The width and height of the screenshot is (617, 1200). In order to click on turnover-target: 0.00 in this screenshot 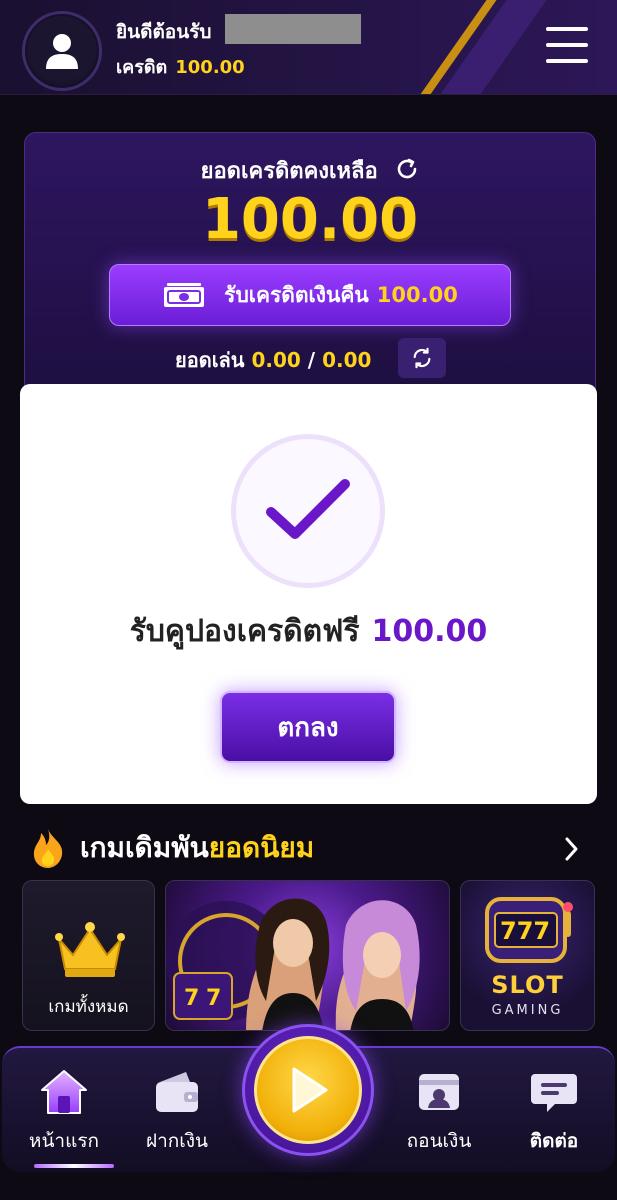, I will do `click(347, 360)`.